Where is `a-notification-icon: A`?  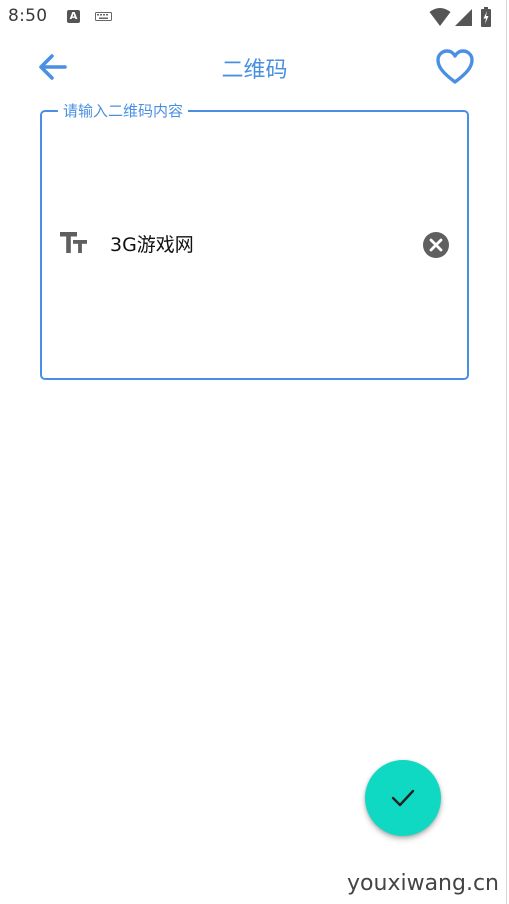
a-notification-icon: A is located at coordinates (73, 16).